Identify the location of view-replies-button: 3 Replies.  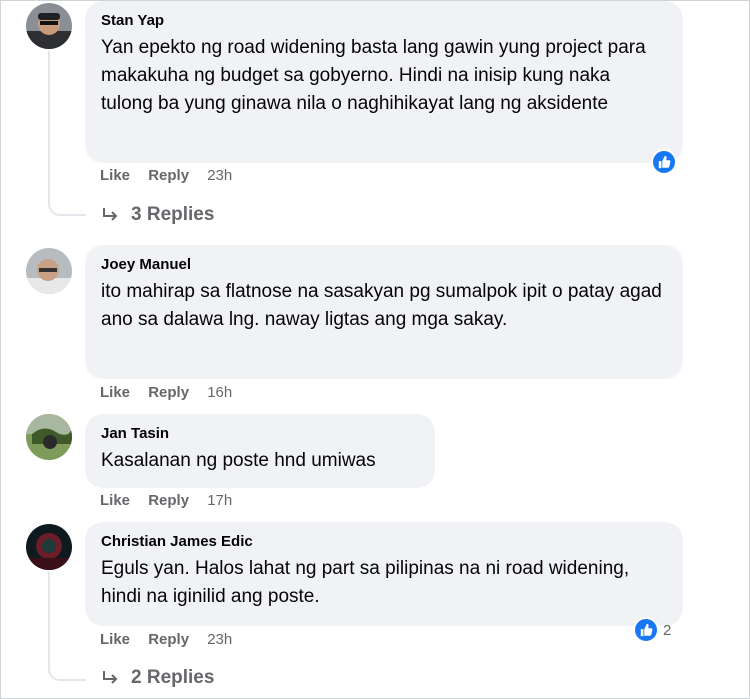
(157, 215).